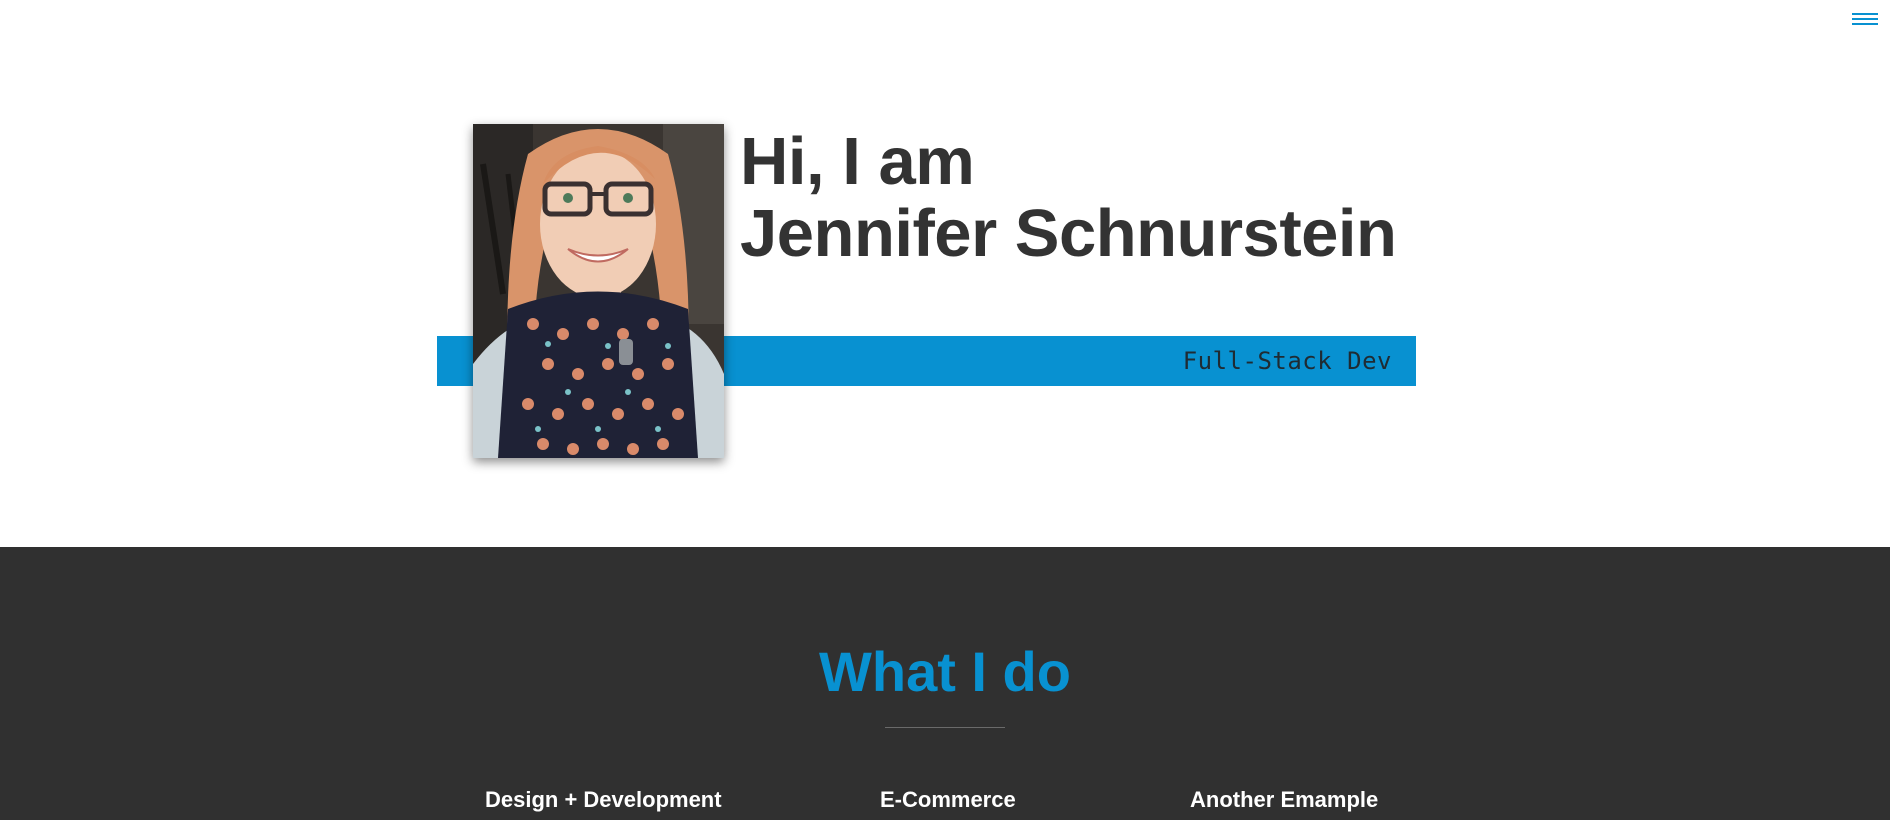 This screenshot has width=1890, height=820. What do you see at coordinates (857, 161) in the screenshot?
I see `greeting-text: Hi, I am` at bounding box center [857, 161].